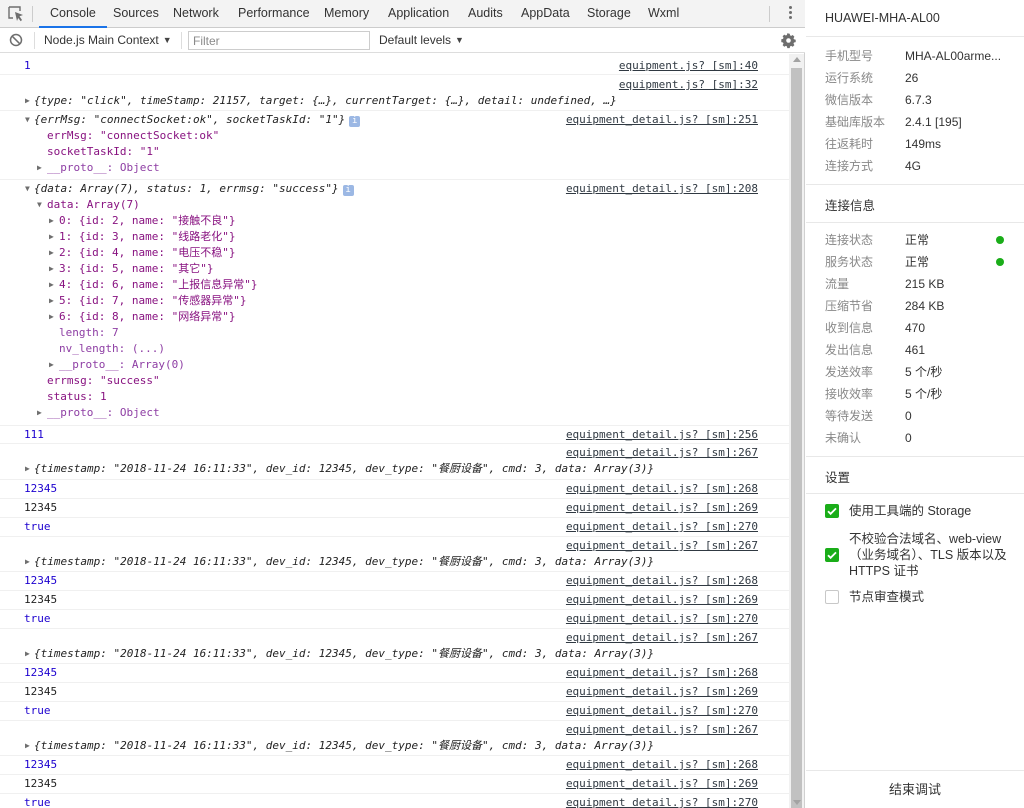 The width and height of the screenshot is (1024, 808). What do you see at coordinates (279, 40) in the screenshot?
I see `filter-input` at bounding box center [279, 40].